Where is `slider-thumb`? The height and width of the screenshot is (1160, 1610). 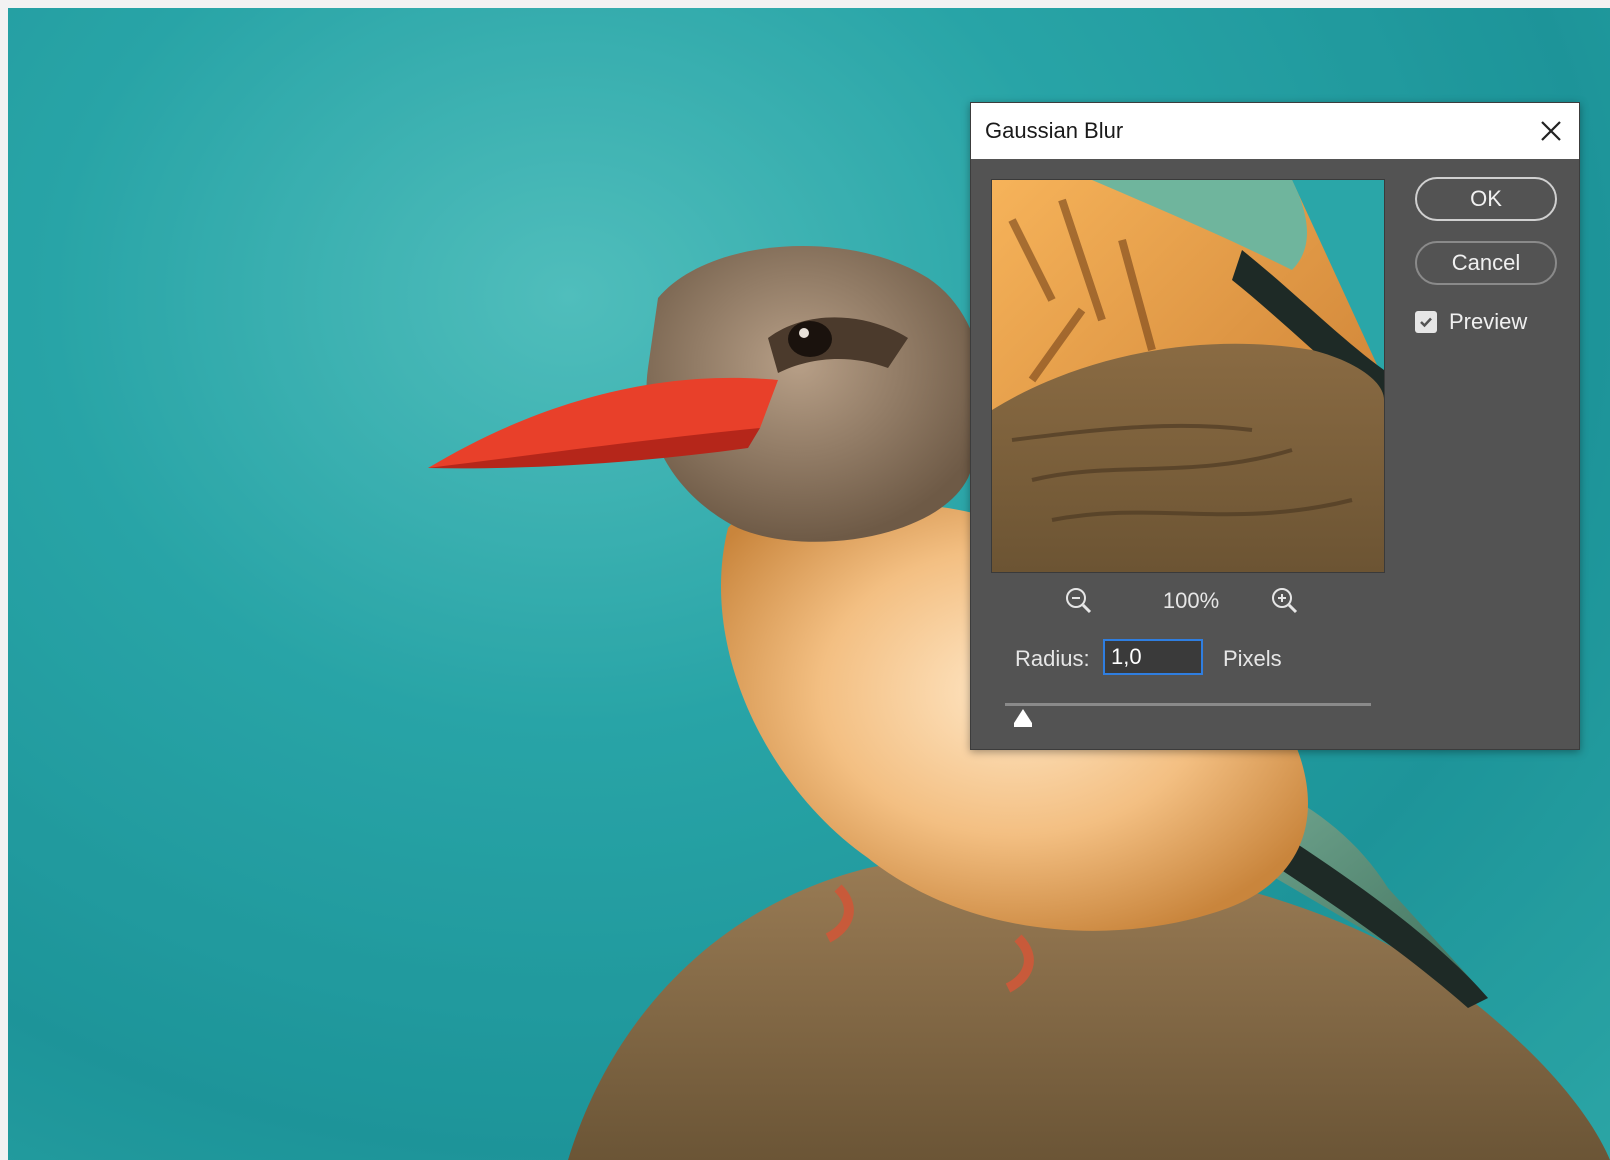
slider-thumb is located at coordinates (1023, 716).